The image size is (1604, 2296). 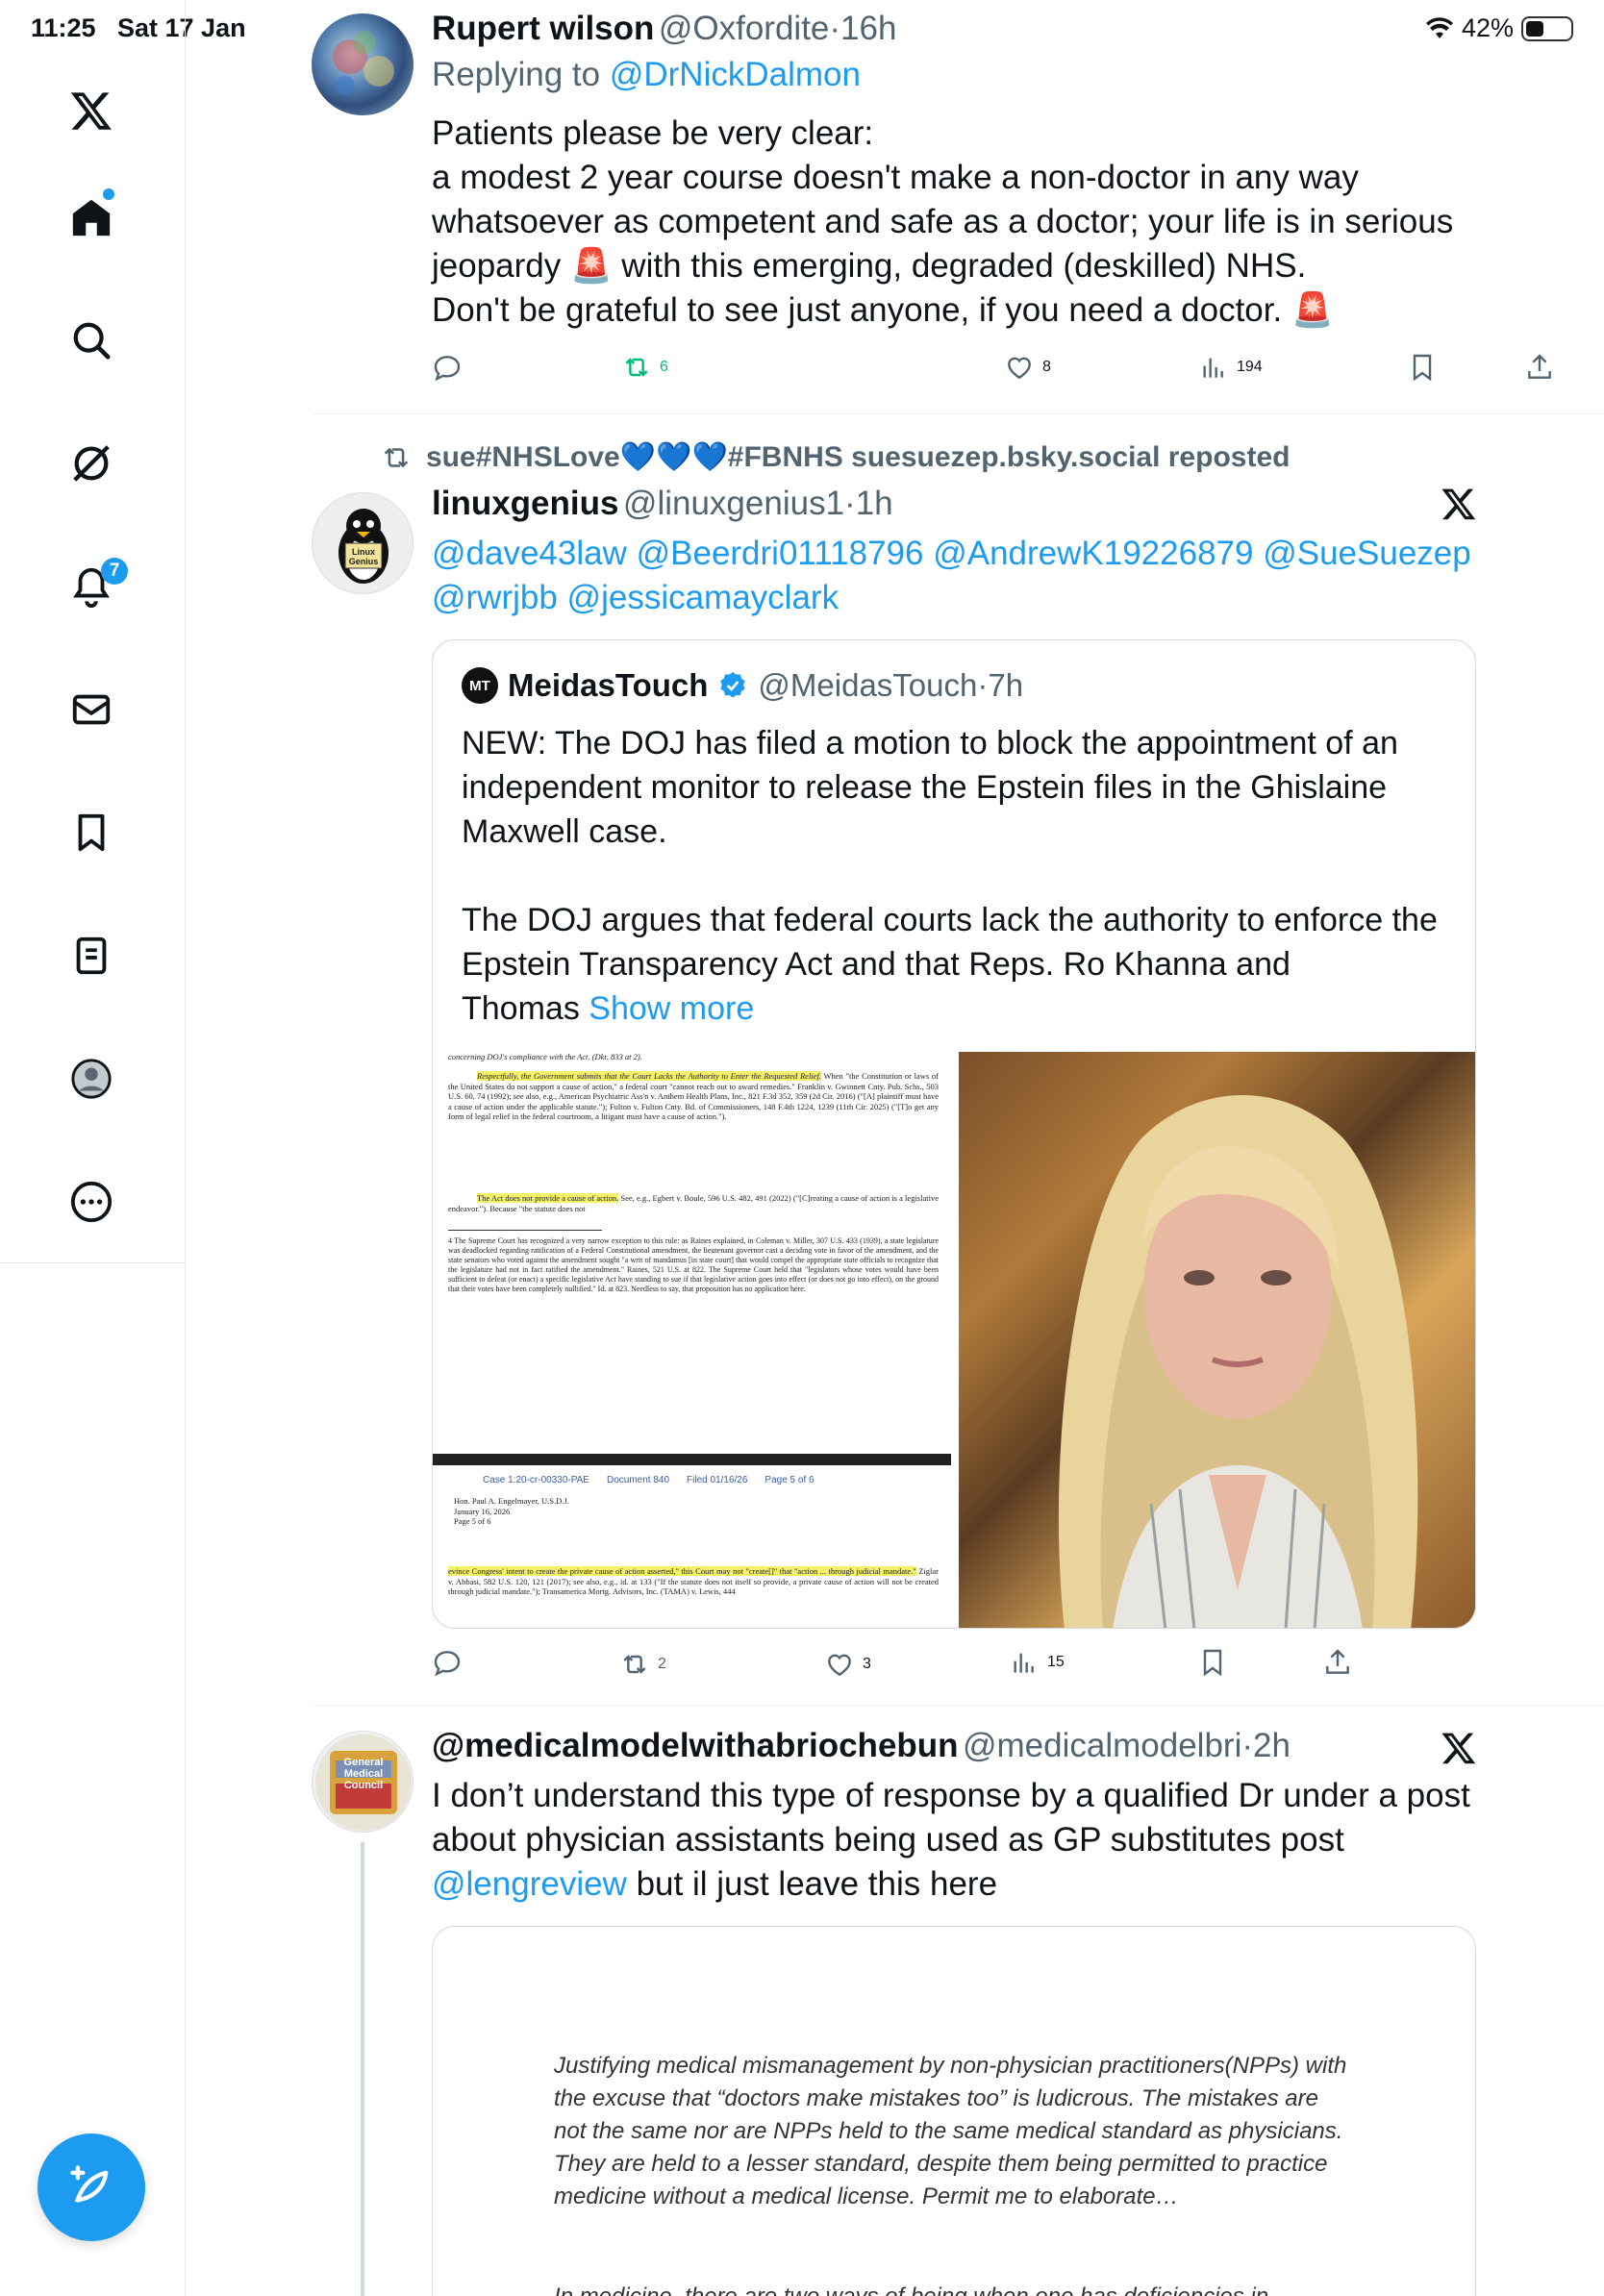 What do you see at coordinates (662, 1664) in the screenshot?
I see `repost-count: 2` at bounding box center [662, 1664].